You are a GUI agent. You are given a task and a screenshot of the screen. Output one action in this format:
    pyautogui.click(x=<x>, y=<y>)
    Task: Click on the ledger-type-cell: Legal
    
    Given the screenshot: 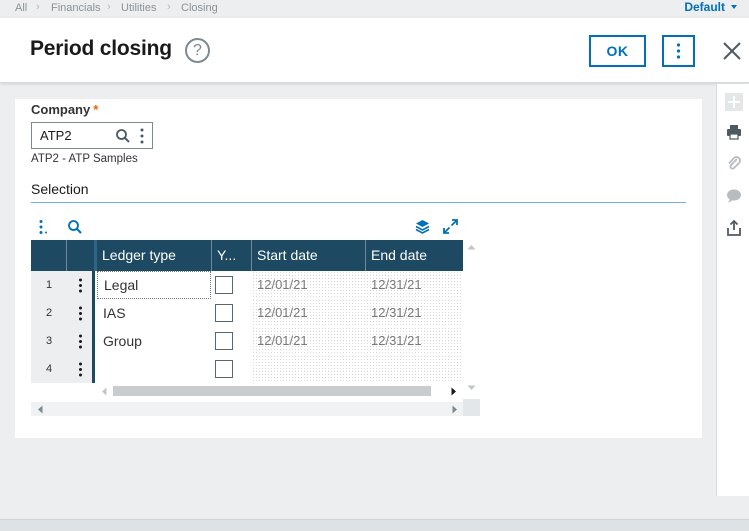 What is the action you would take?
    pyautogui.click(x=154, y=285)
    